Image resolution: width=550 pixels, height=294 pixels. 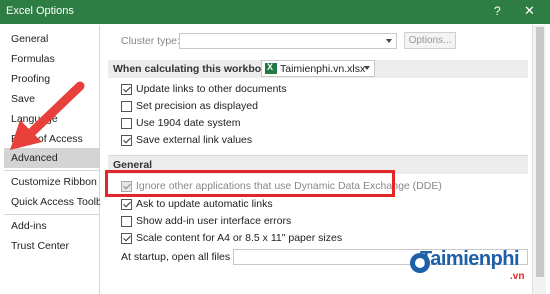 I want to click on sidebar-item-formulas: Formulas, so click(x=52, y=59).